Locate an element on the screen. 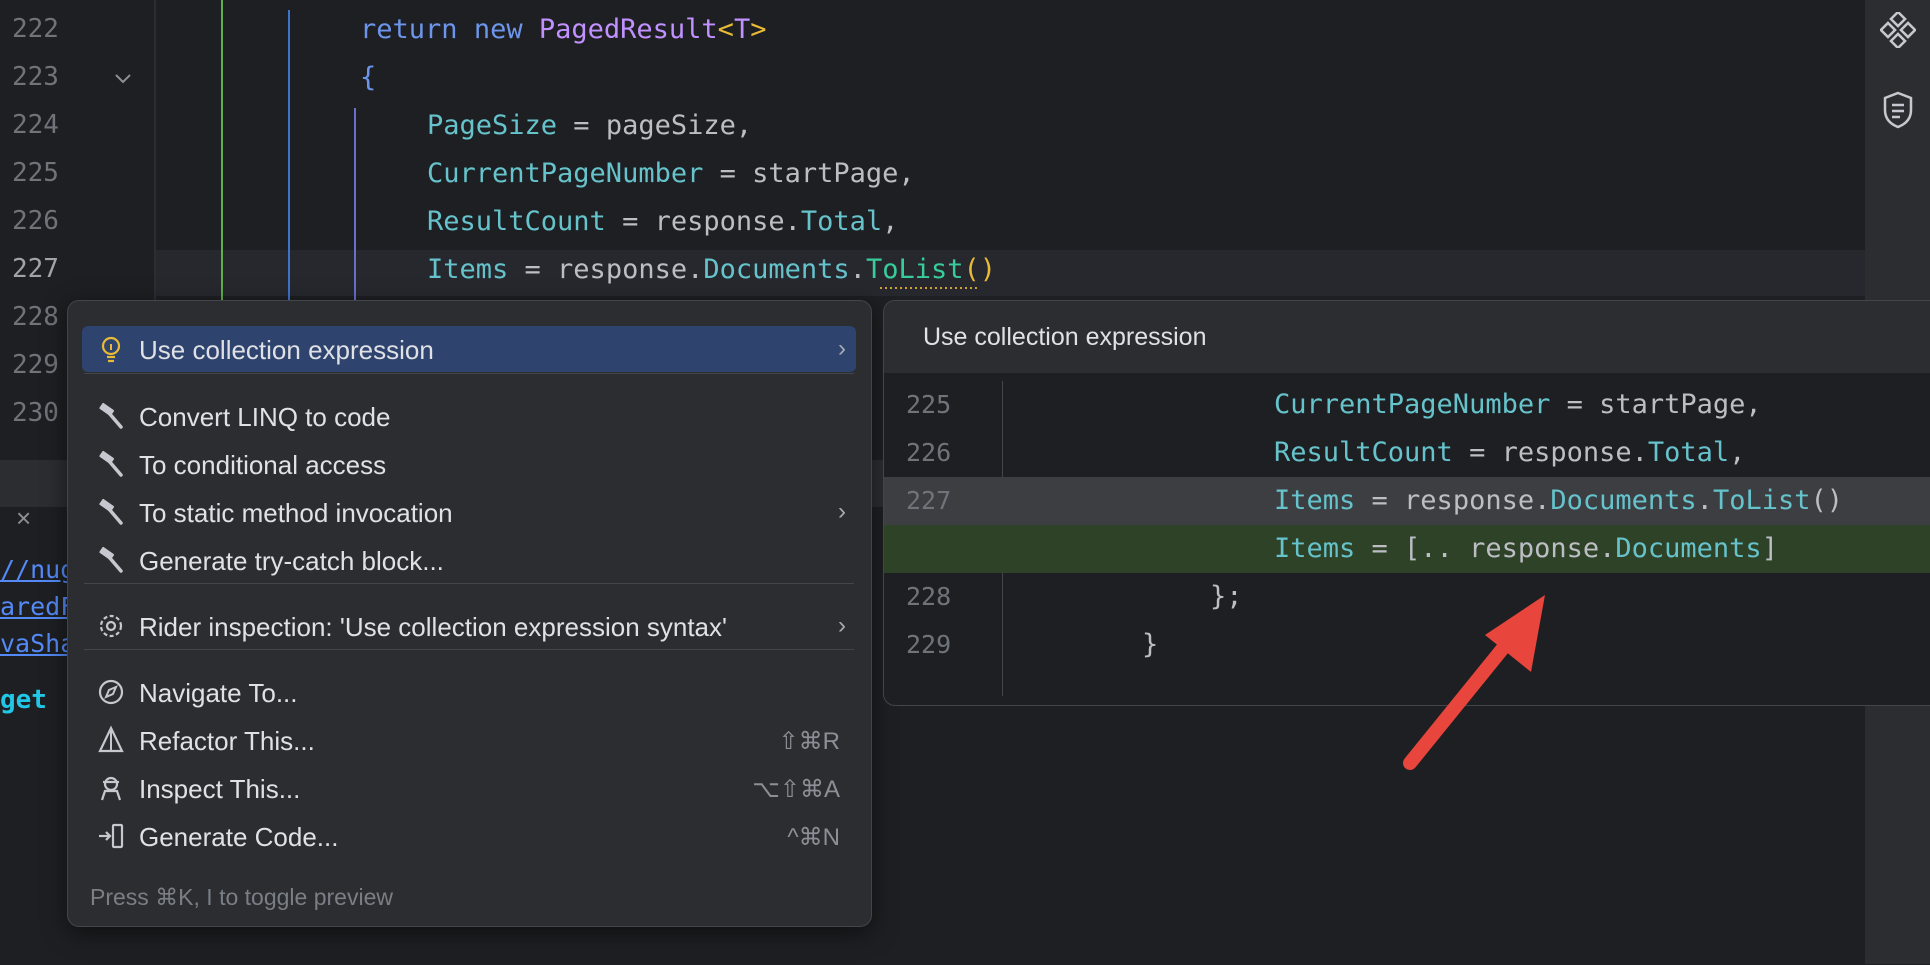 This screenshot has height=965, width=1930. code-token: Total is located at coordinates (841, 221).